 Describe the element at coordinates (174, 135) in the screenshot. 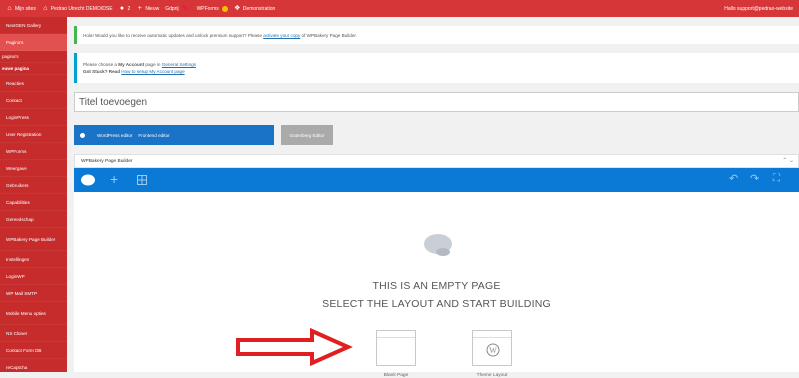

I see `editor-switch-bar: WordPress editor Frontend editor` at that location.